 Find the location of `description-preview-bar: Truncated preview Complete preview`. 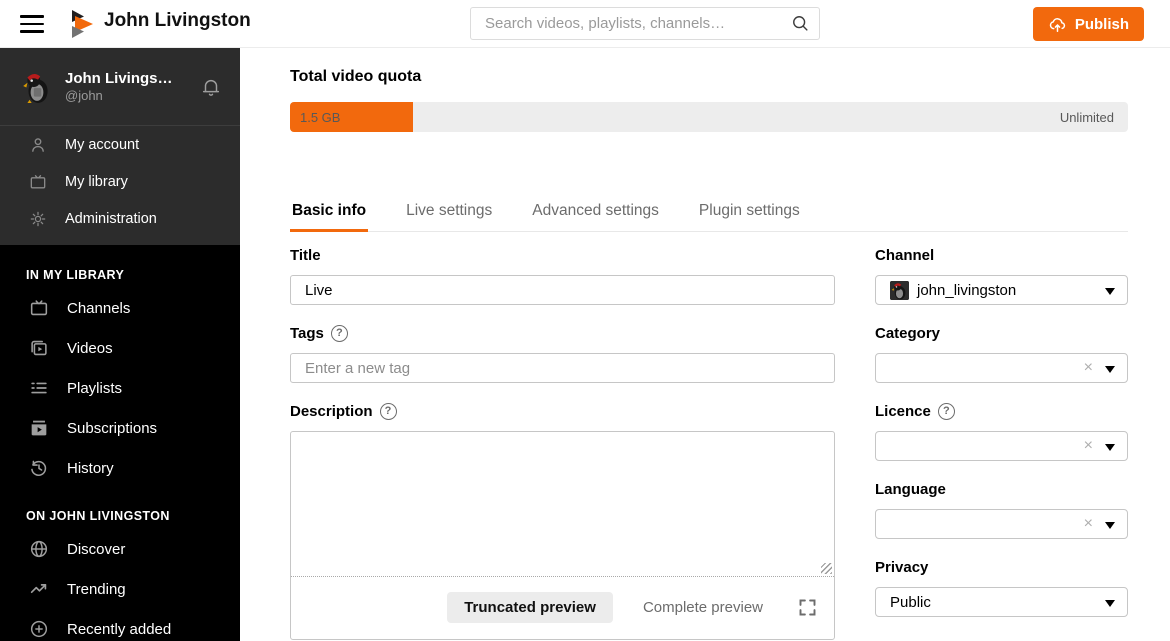

description-preview-bar: Truncated preview Complete preview is located at coordinates (562, 608).